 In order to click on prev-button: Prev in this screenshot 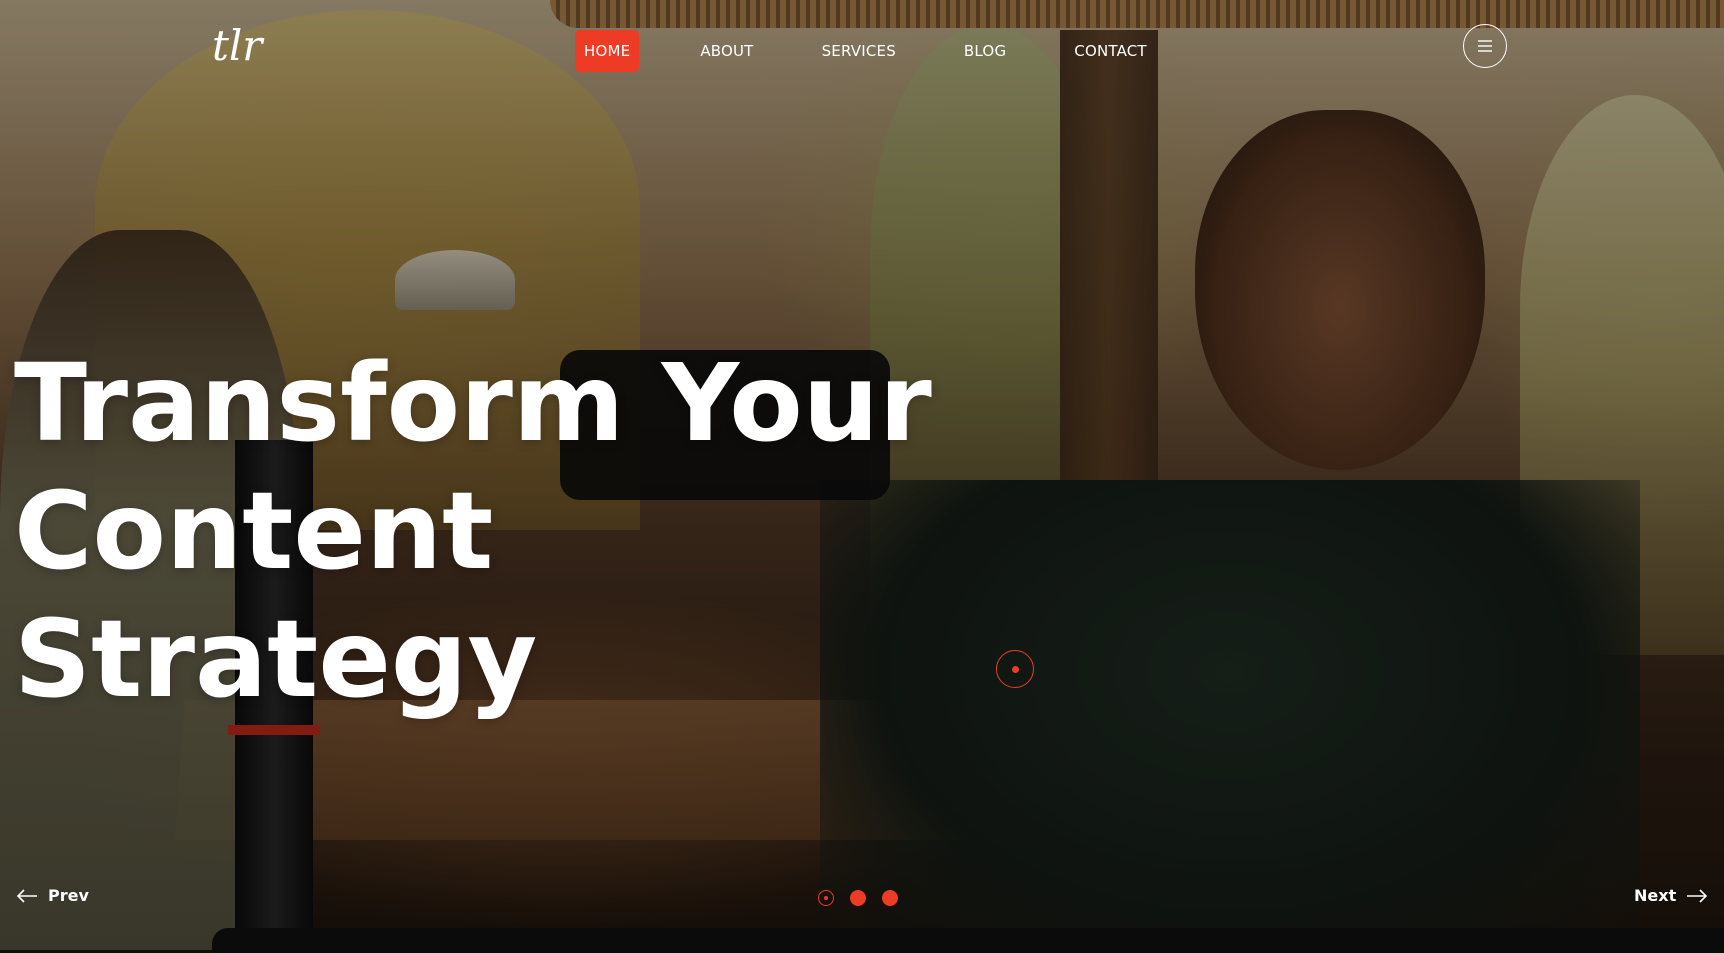, I will do `click(52, 895)`.